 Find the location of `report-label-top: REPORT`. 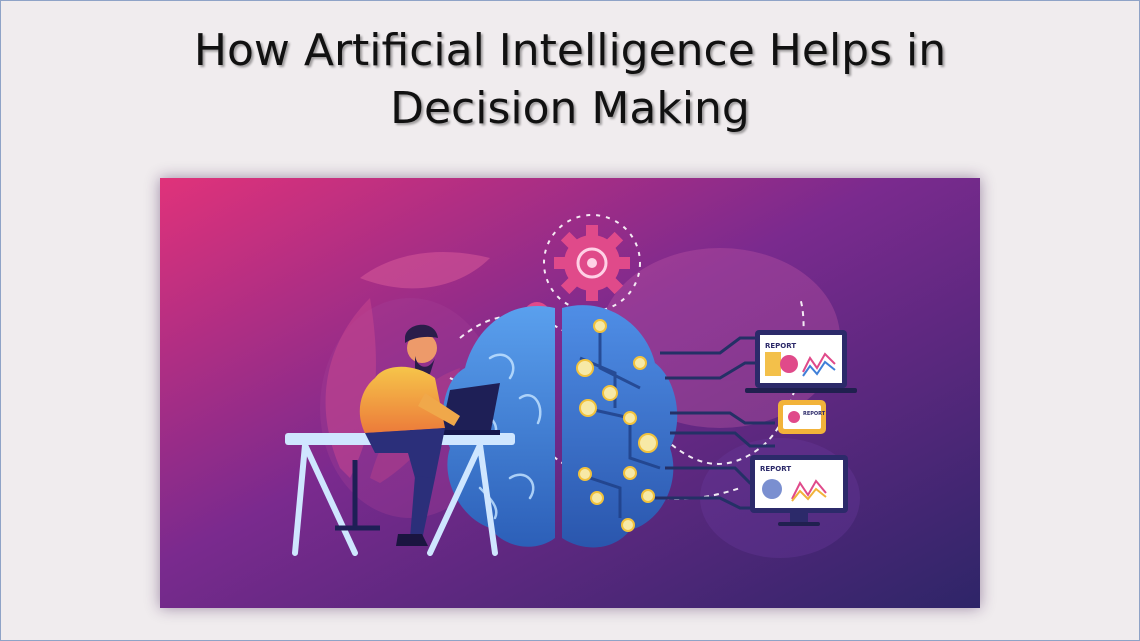

report-label-top: REPORT is located at coordinates (780, 346).